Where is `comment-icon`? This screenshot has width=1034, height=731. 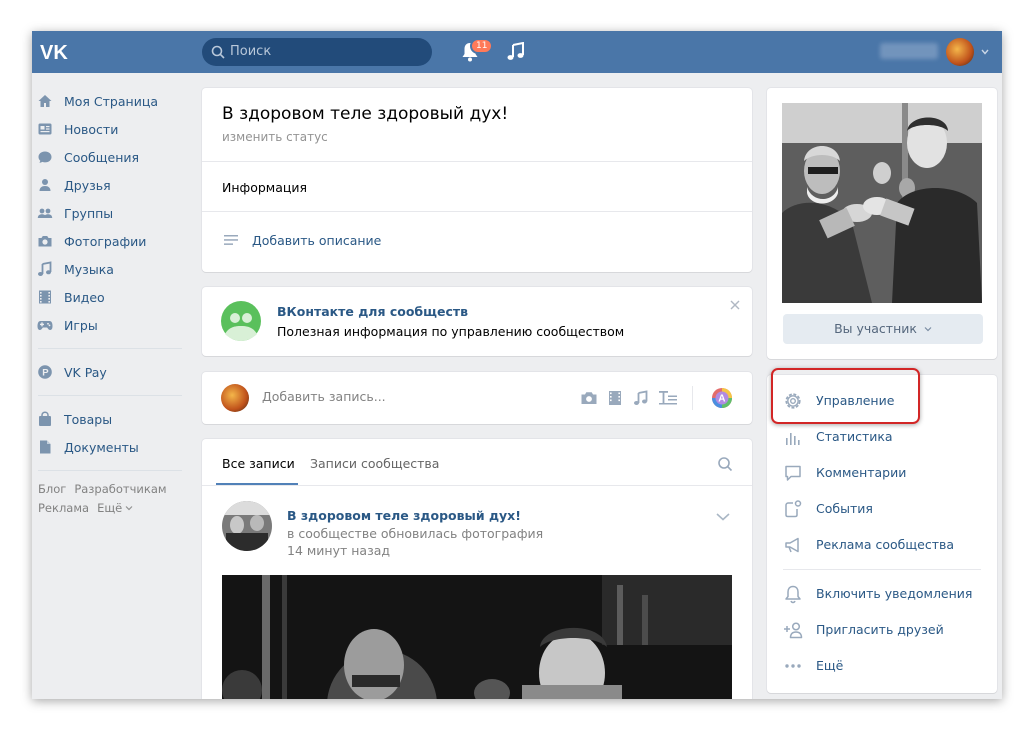 comment-icon is located at coordinates (793, 473).